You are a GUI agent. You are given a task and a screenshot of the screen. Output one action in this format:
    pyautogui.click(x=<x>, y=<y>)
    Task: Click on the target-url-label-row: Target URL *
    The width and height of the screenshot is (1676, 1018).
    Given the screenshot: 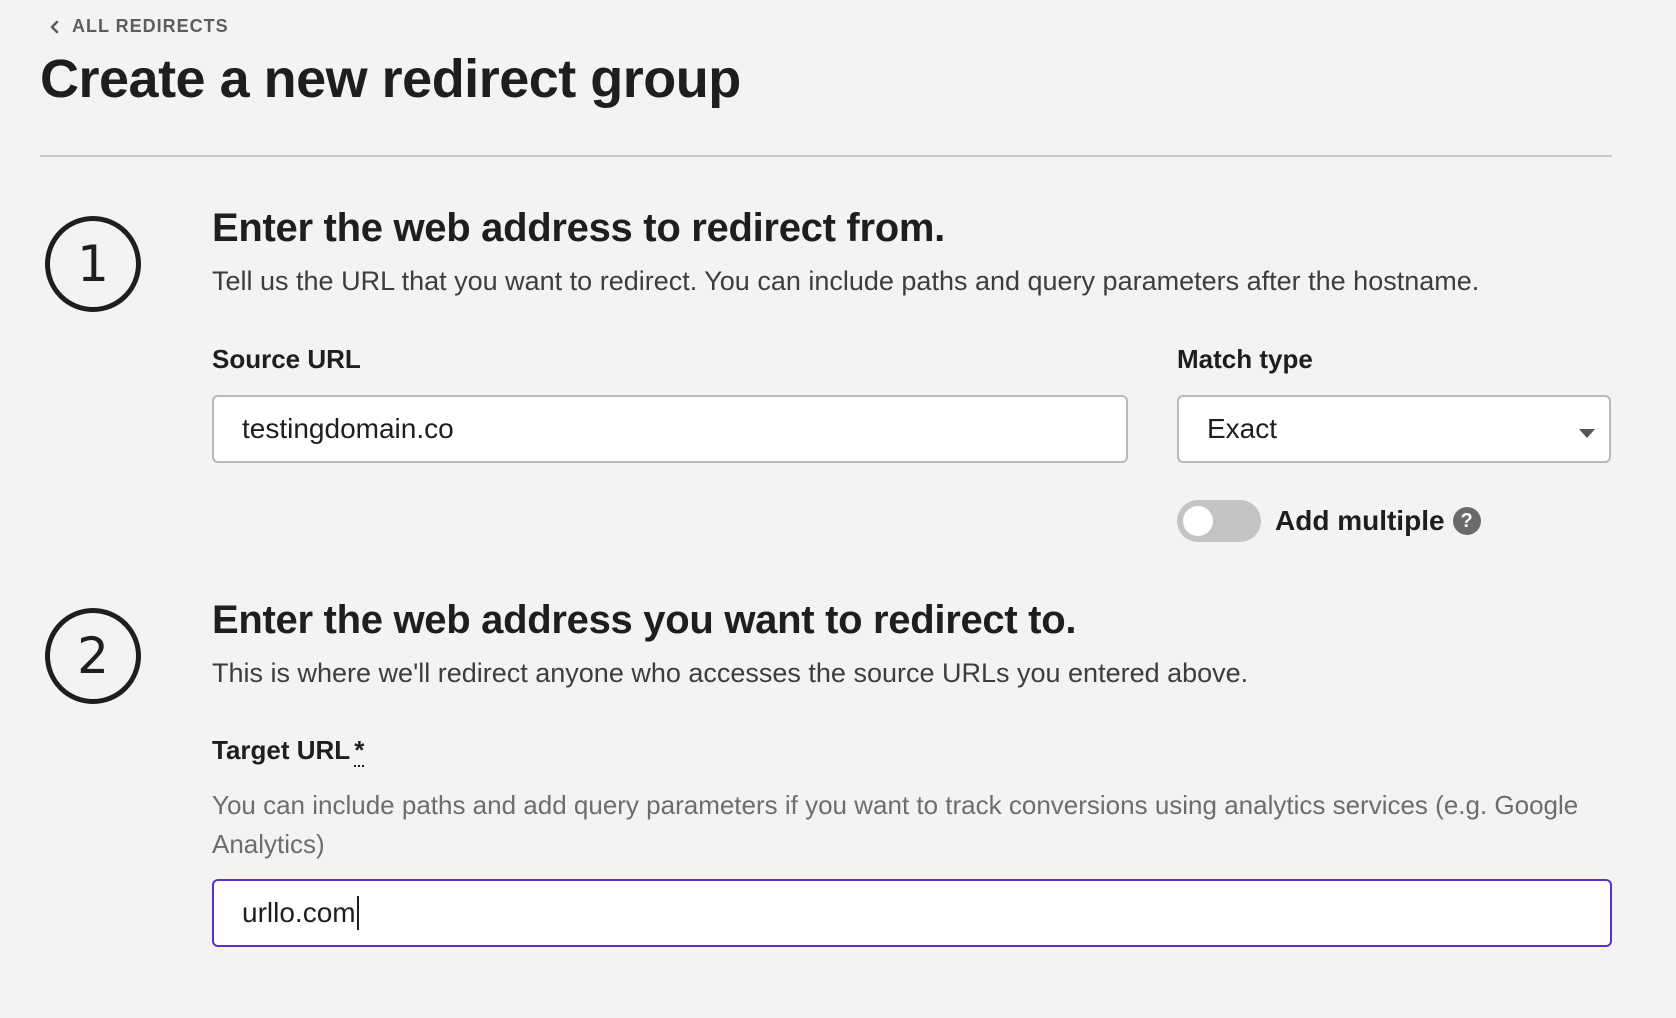 What is the action you would take?
    pyautogui.click(x=288, y=751)
    